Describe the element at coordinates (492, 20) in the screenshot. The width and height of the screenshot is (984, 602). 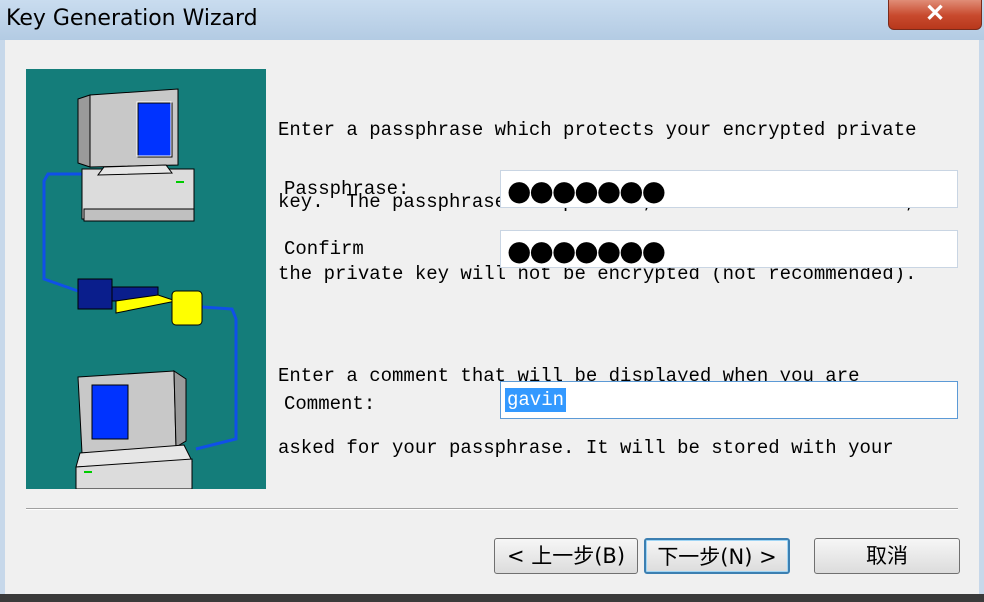
I see `title-bar: Key Generation Wizard ✕` at that location.